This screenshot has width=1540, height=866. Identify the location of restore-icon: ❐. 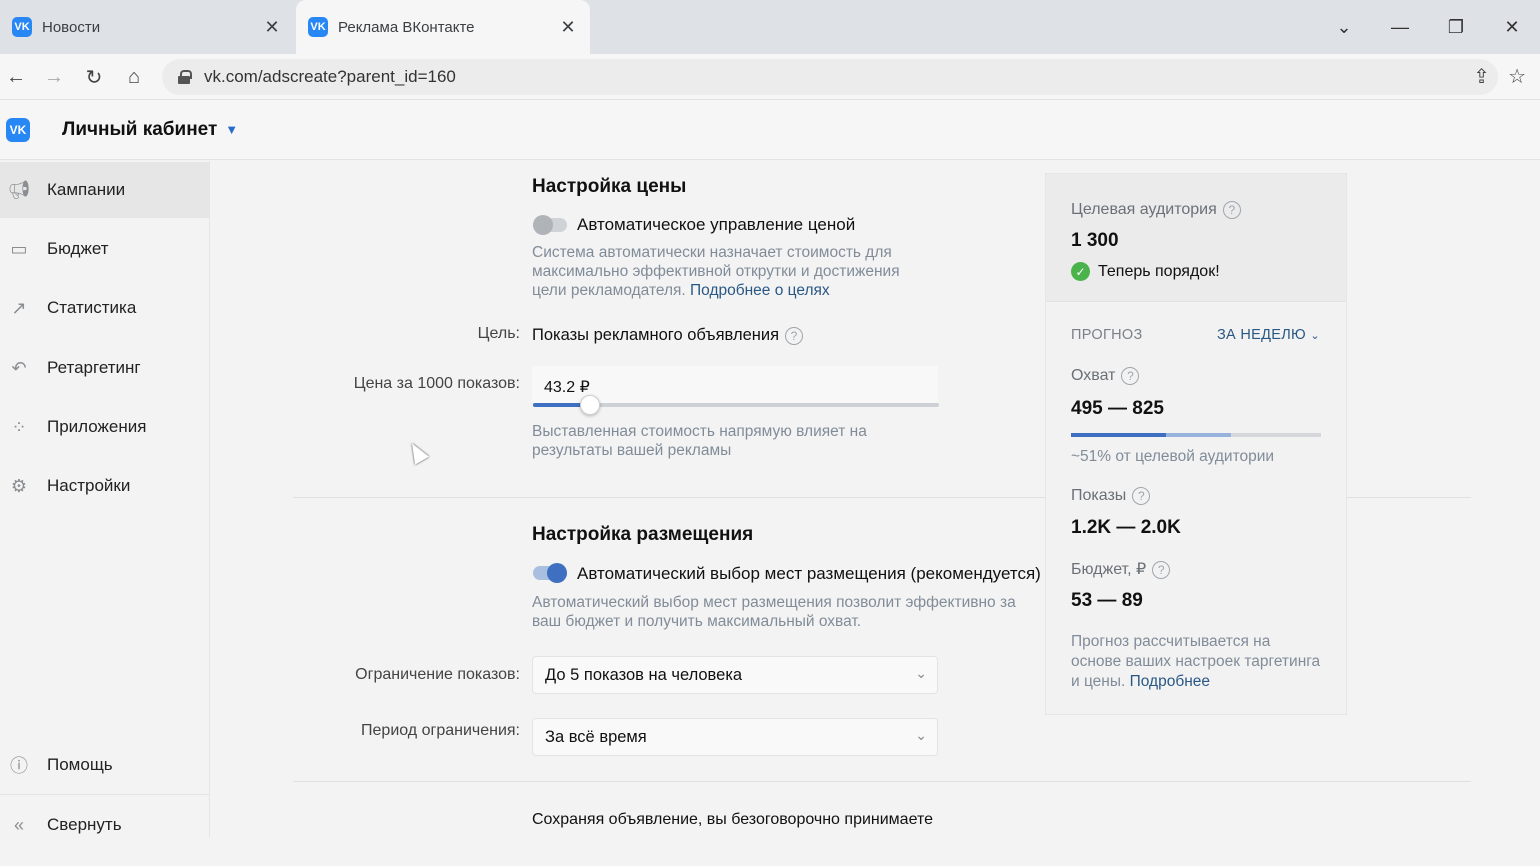
(1456, 27).